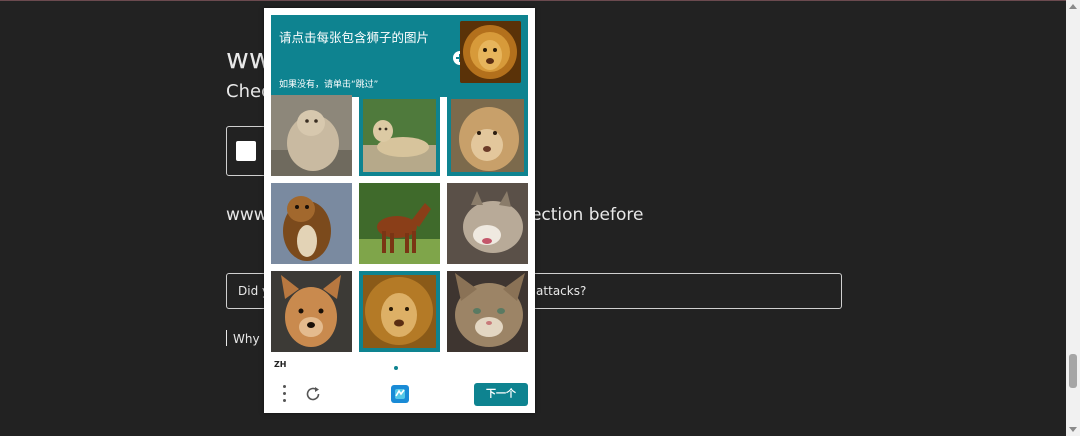 The height and width of the screenshot is (436, 1080). I want to click on prompt-subtitle: 如果没有，请单击“跳过”, so click(329, 85).